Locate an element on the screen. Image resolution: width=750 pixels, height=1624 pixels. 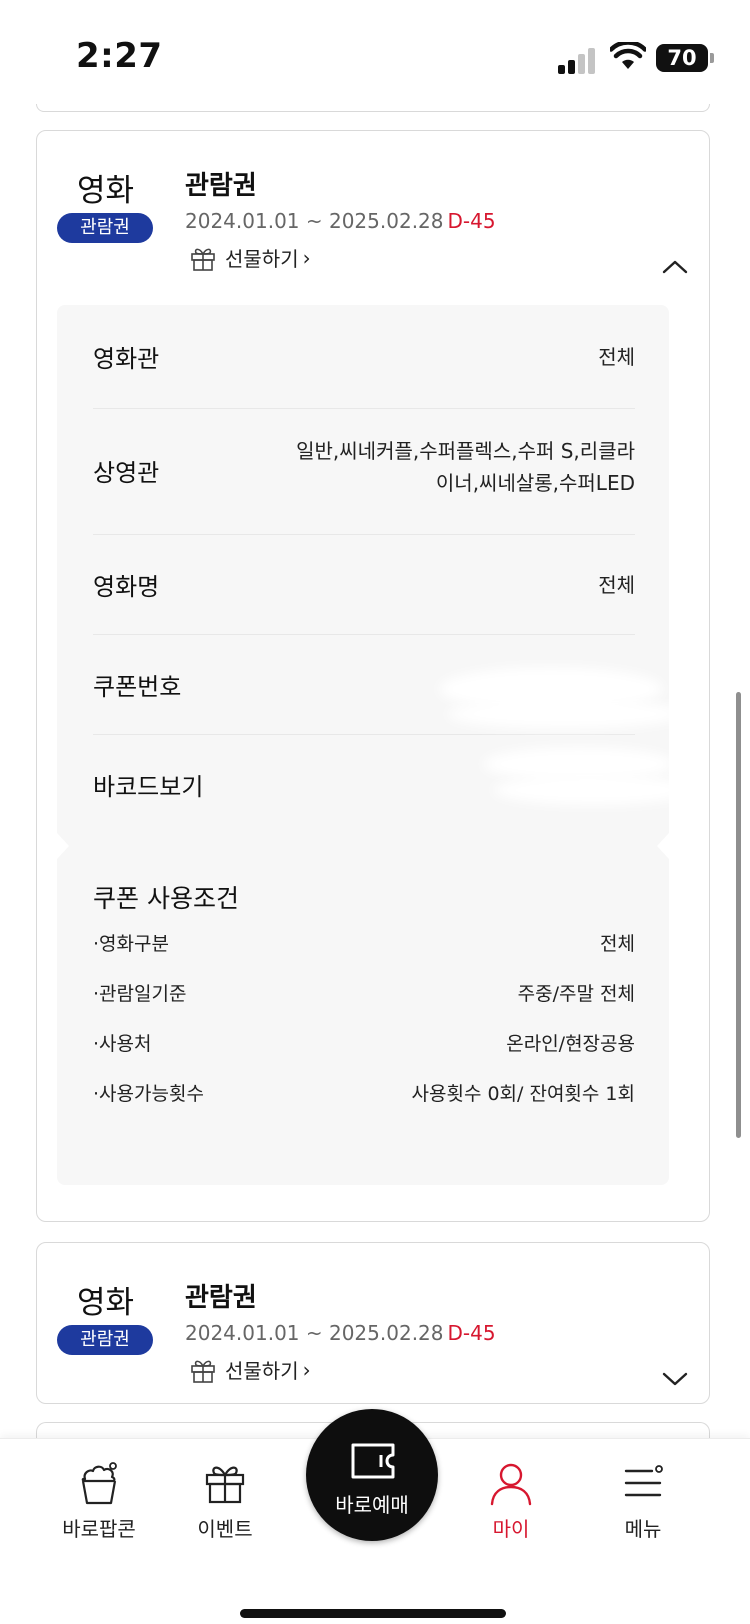
detail-value-line: 일반,씨네커플,수퍼플렉스,수퍼 S,리클라 is located at coordinates (465, 451).